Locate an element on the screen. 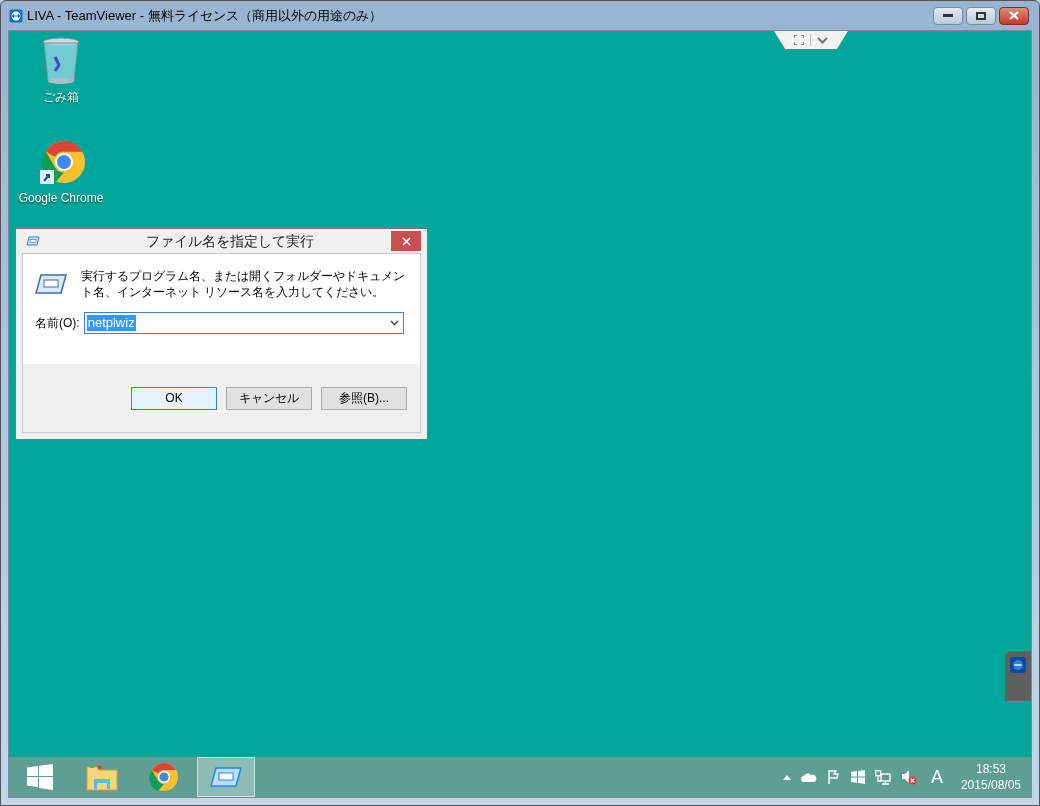 Image resolution: width=1040 pixels, height=806 pixels. desktop-shortcut: ごみ箱 is located at coordinates (61, 71).